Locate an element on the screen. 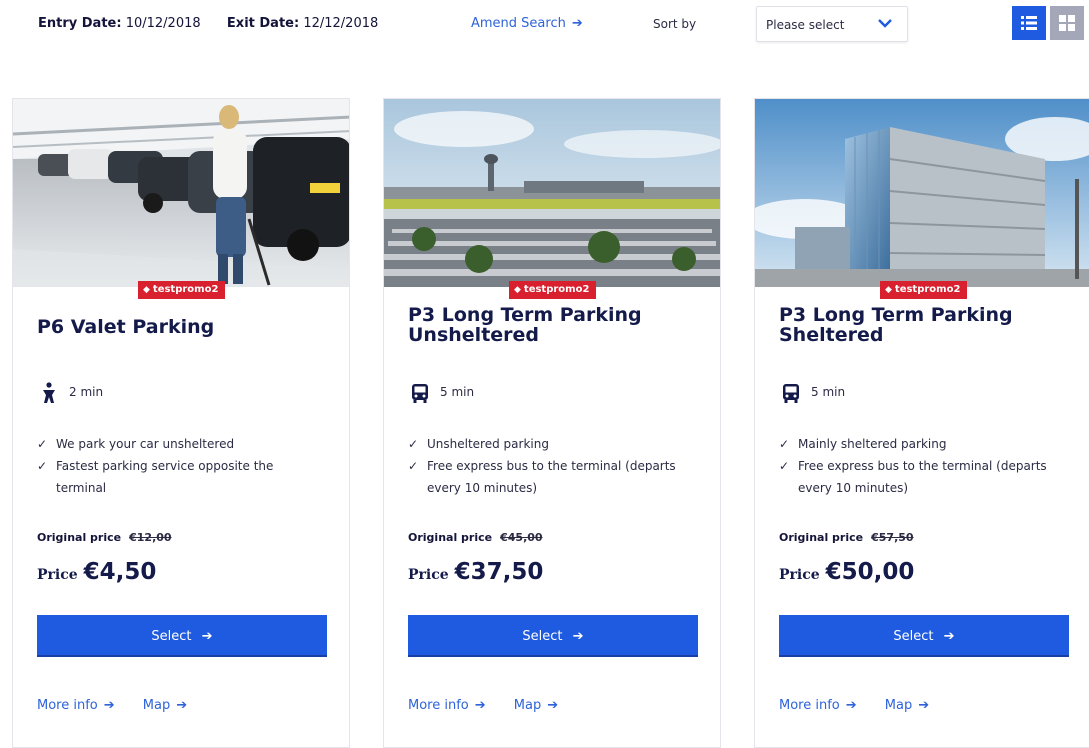  amend-search-label: Amend Search is located at coordinates (518, 23).